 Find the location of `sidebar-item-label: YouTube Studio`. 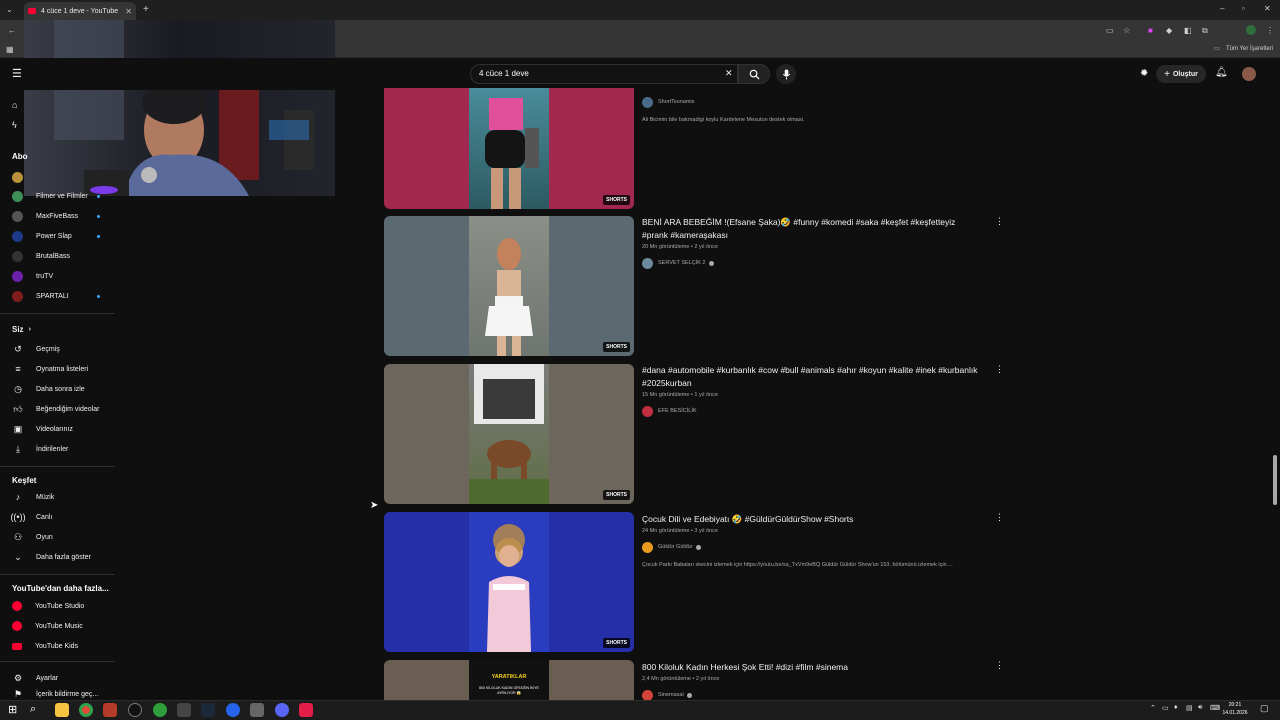

sidebar-item-label: YouTube Studio is located at coordinates (60, 606).